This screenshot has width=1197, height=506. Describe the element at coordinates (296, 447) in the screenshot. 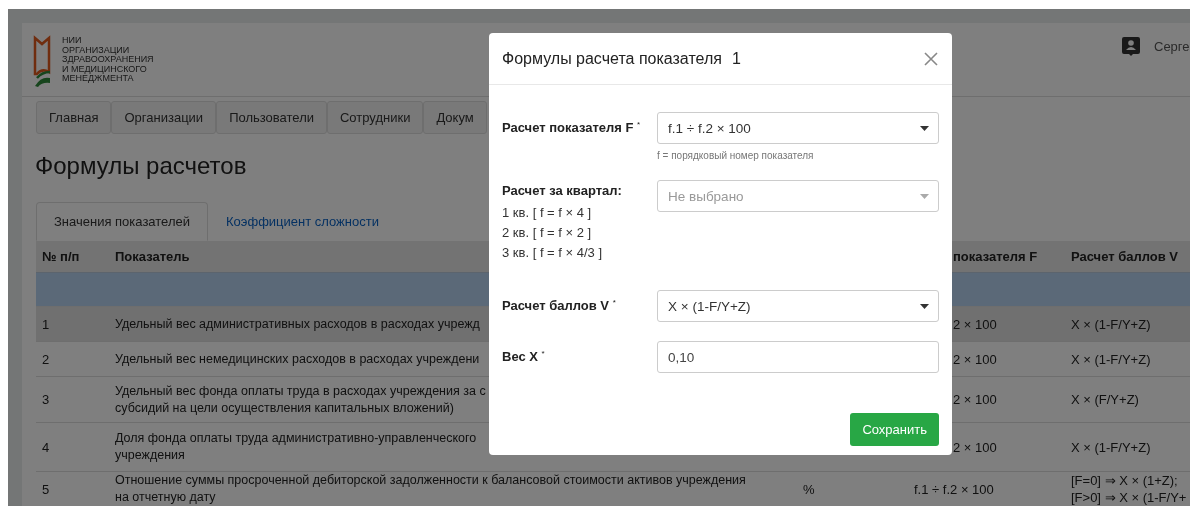

I see `table-cell: Доля фонда оплаты труда административно-управленческого учреждения` at that location.